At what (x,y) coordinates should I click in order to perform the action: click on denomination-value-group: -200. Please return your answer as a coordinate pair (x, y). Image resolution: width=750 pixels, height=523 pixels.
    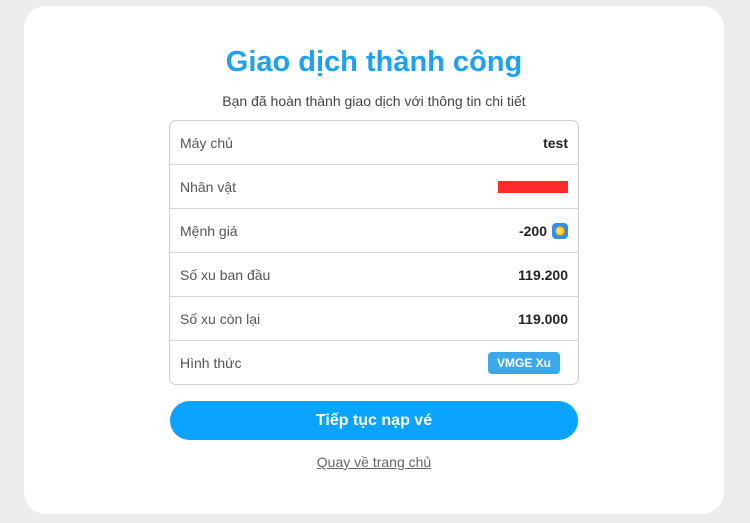
    Looking at the image, I should click on (543, 230).